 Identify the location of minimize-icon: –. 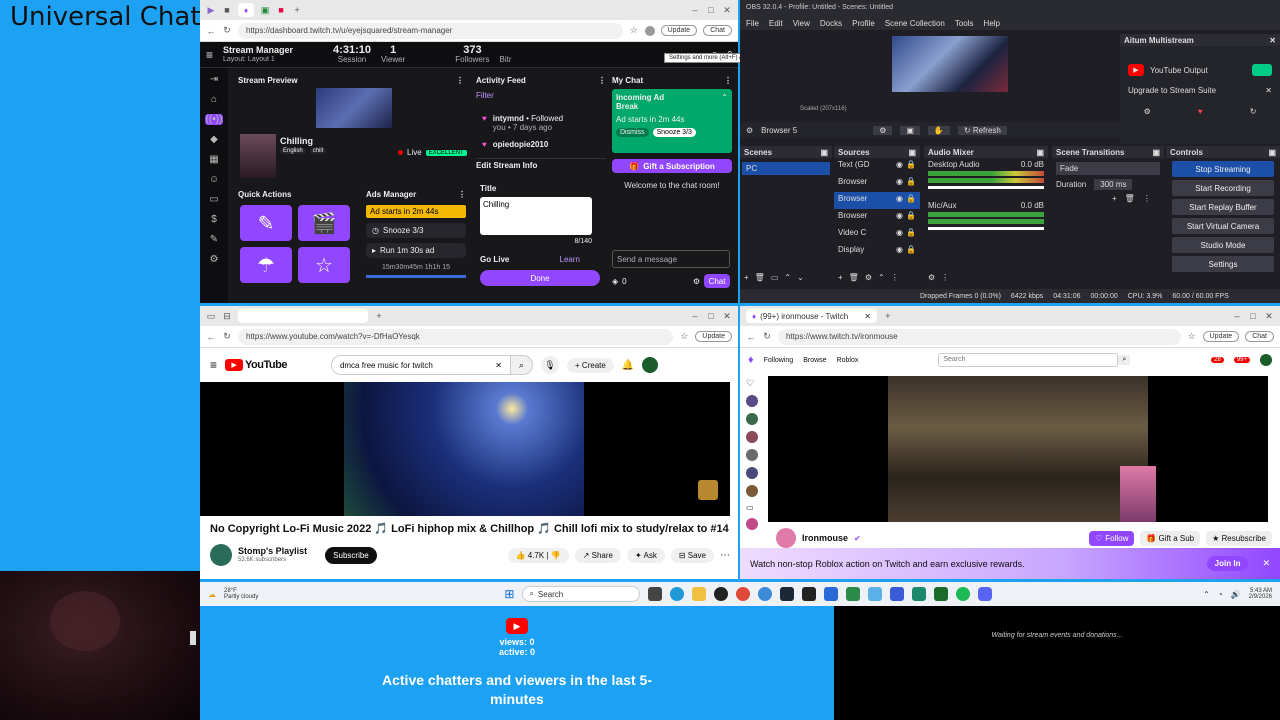
(1237, 316).